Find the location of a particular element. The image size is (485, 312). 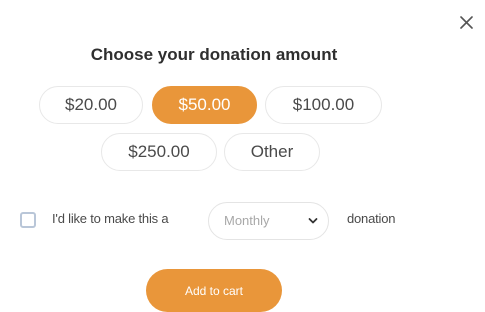

amount-option-other: Other is located at coordinates (272, 152).